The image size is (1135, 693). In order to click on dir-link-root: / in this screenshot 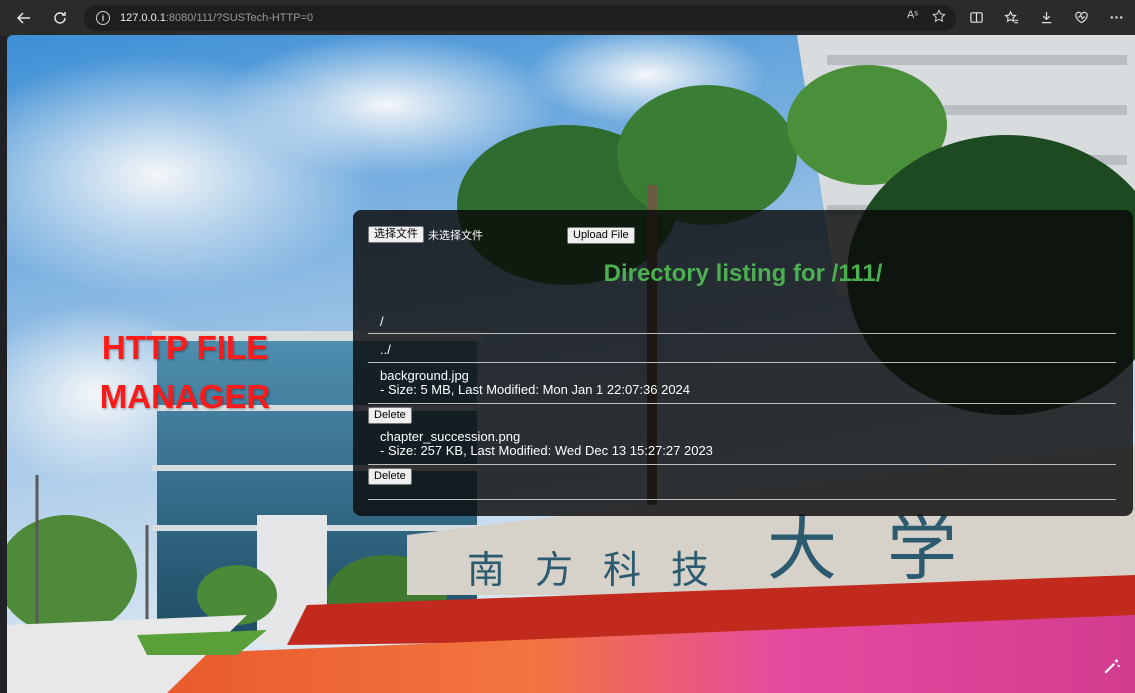, I will do `click(382, 321)`.